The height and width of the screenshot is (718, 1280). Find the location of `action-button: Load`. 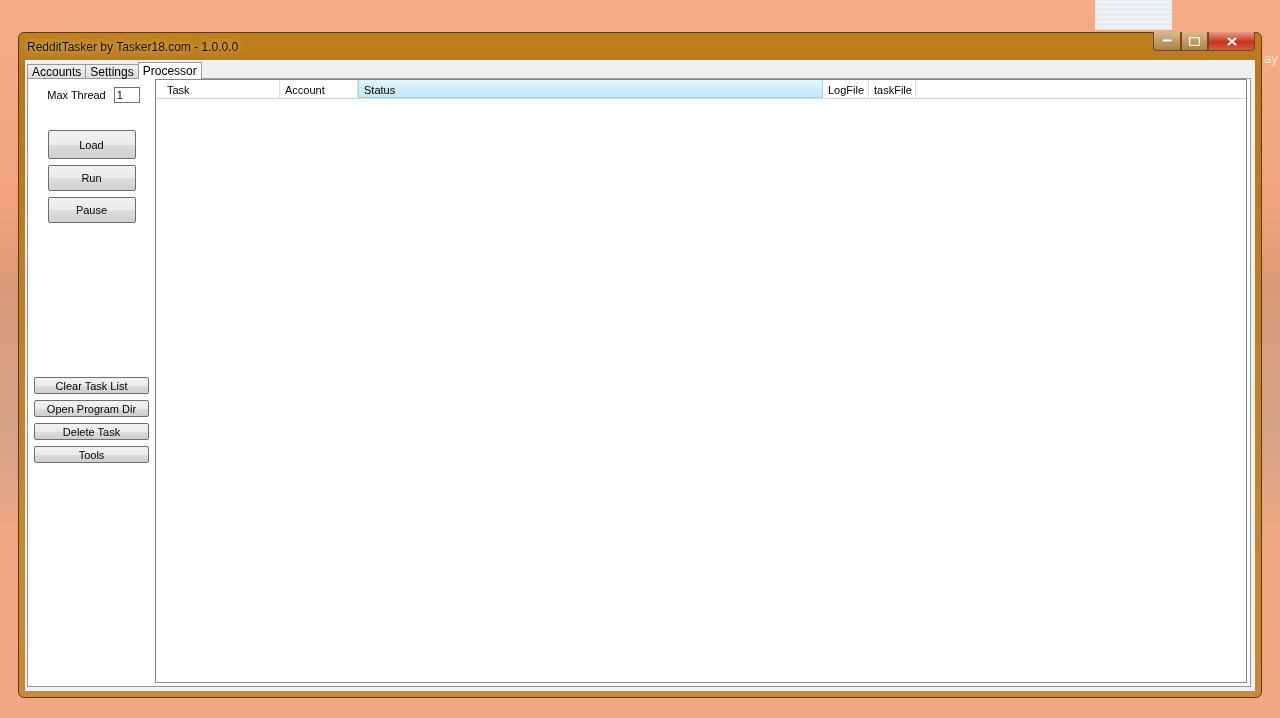

action-button: Load is located at coordinates (91, 144).